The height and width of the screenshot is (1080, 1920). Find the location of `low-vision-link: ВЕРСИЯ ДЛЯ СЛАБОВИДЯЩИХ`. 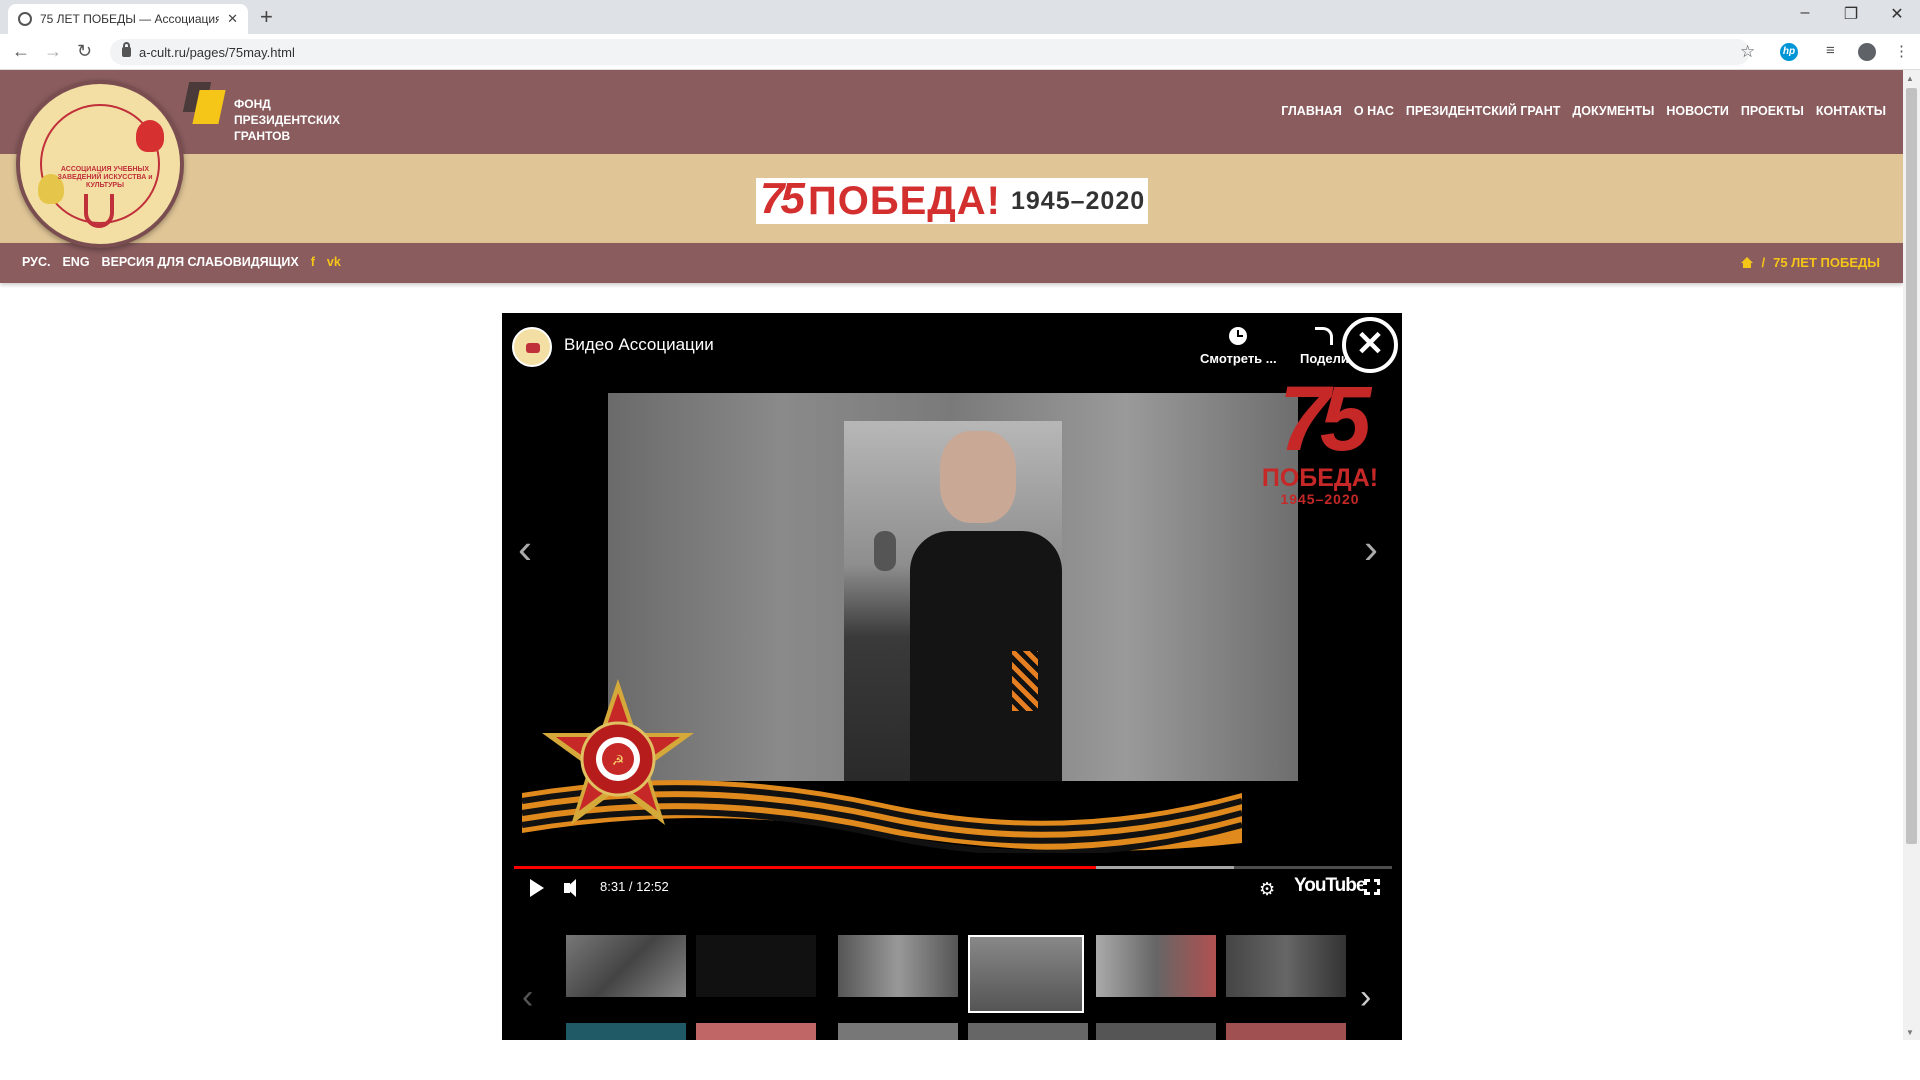

low-vision-link: ВЕРСИЯ ДЛЯ СЛАБОВИДЯЩИХ is located at coordinates (200, 262).